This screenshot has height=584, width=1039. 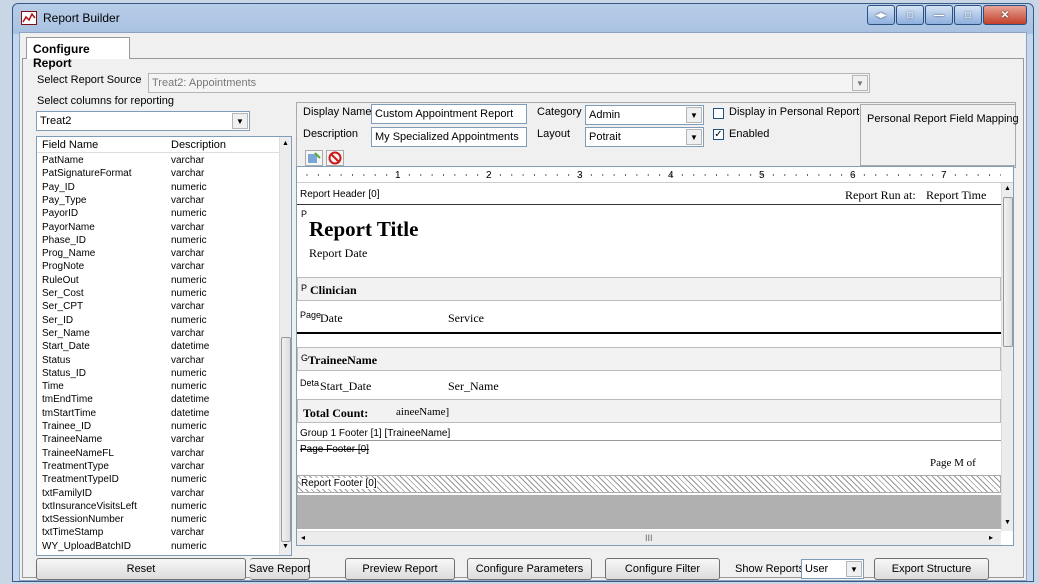 What do you see at coordinates (473, 386) in the screenshot?
I see `ser-name-field: Ser_Name` at bounding box center [473, 386].